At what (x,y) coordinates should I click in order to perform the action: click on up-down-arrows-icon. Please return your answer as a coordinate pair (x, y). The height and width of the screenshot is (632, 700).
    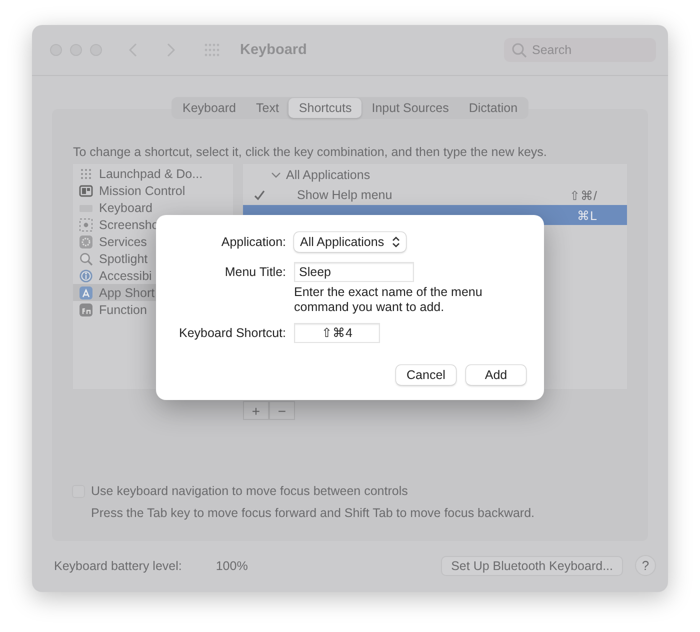
    Looking at the image, I should click on (396, 242).